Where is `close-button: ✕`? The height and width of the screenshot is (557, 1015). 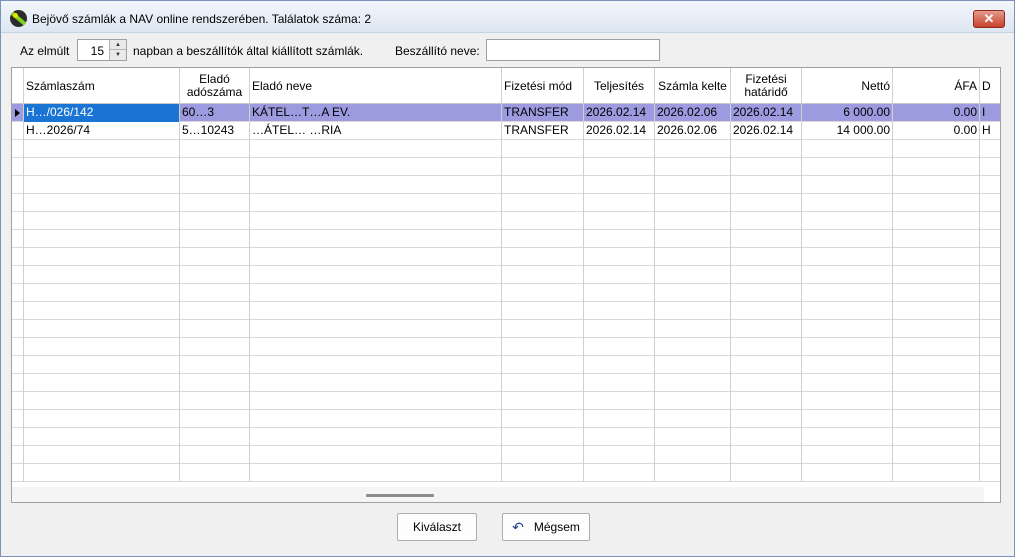
close-button: ✕ is located at coordinates (989, 19).